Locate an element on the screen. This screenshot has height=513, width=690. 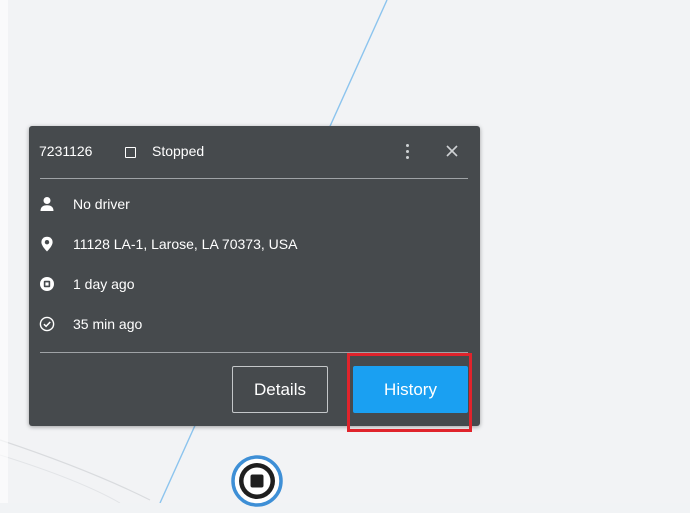
footer-divider is located at coordinates (254, 352).